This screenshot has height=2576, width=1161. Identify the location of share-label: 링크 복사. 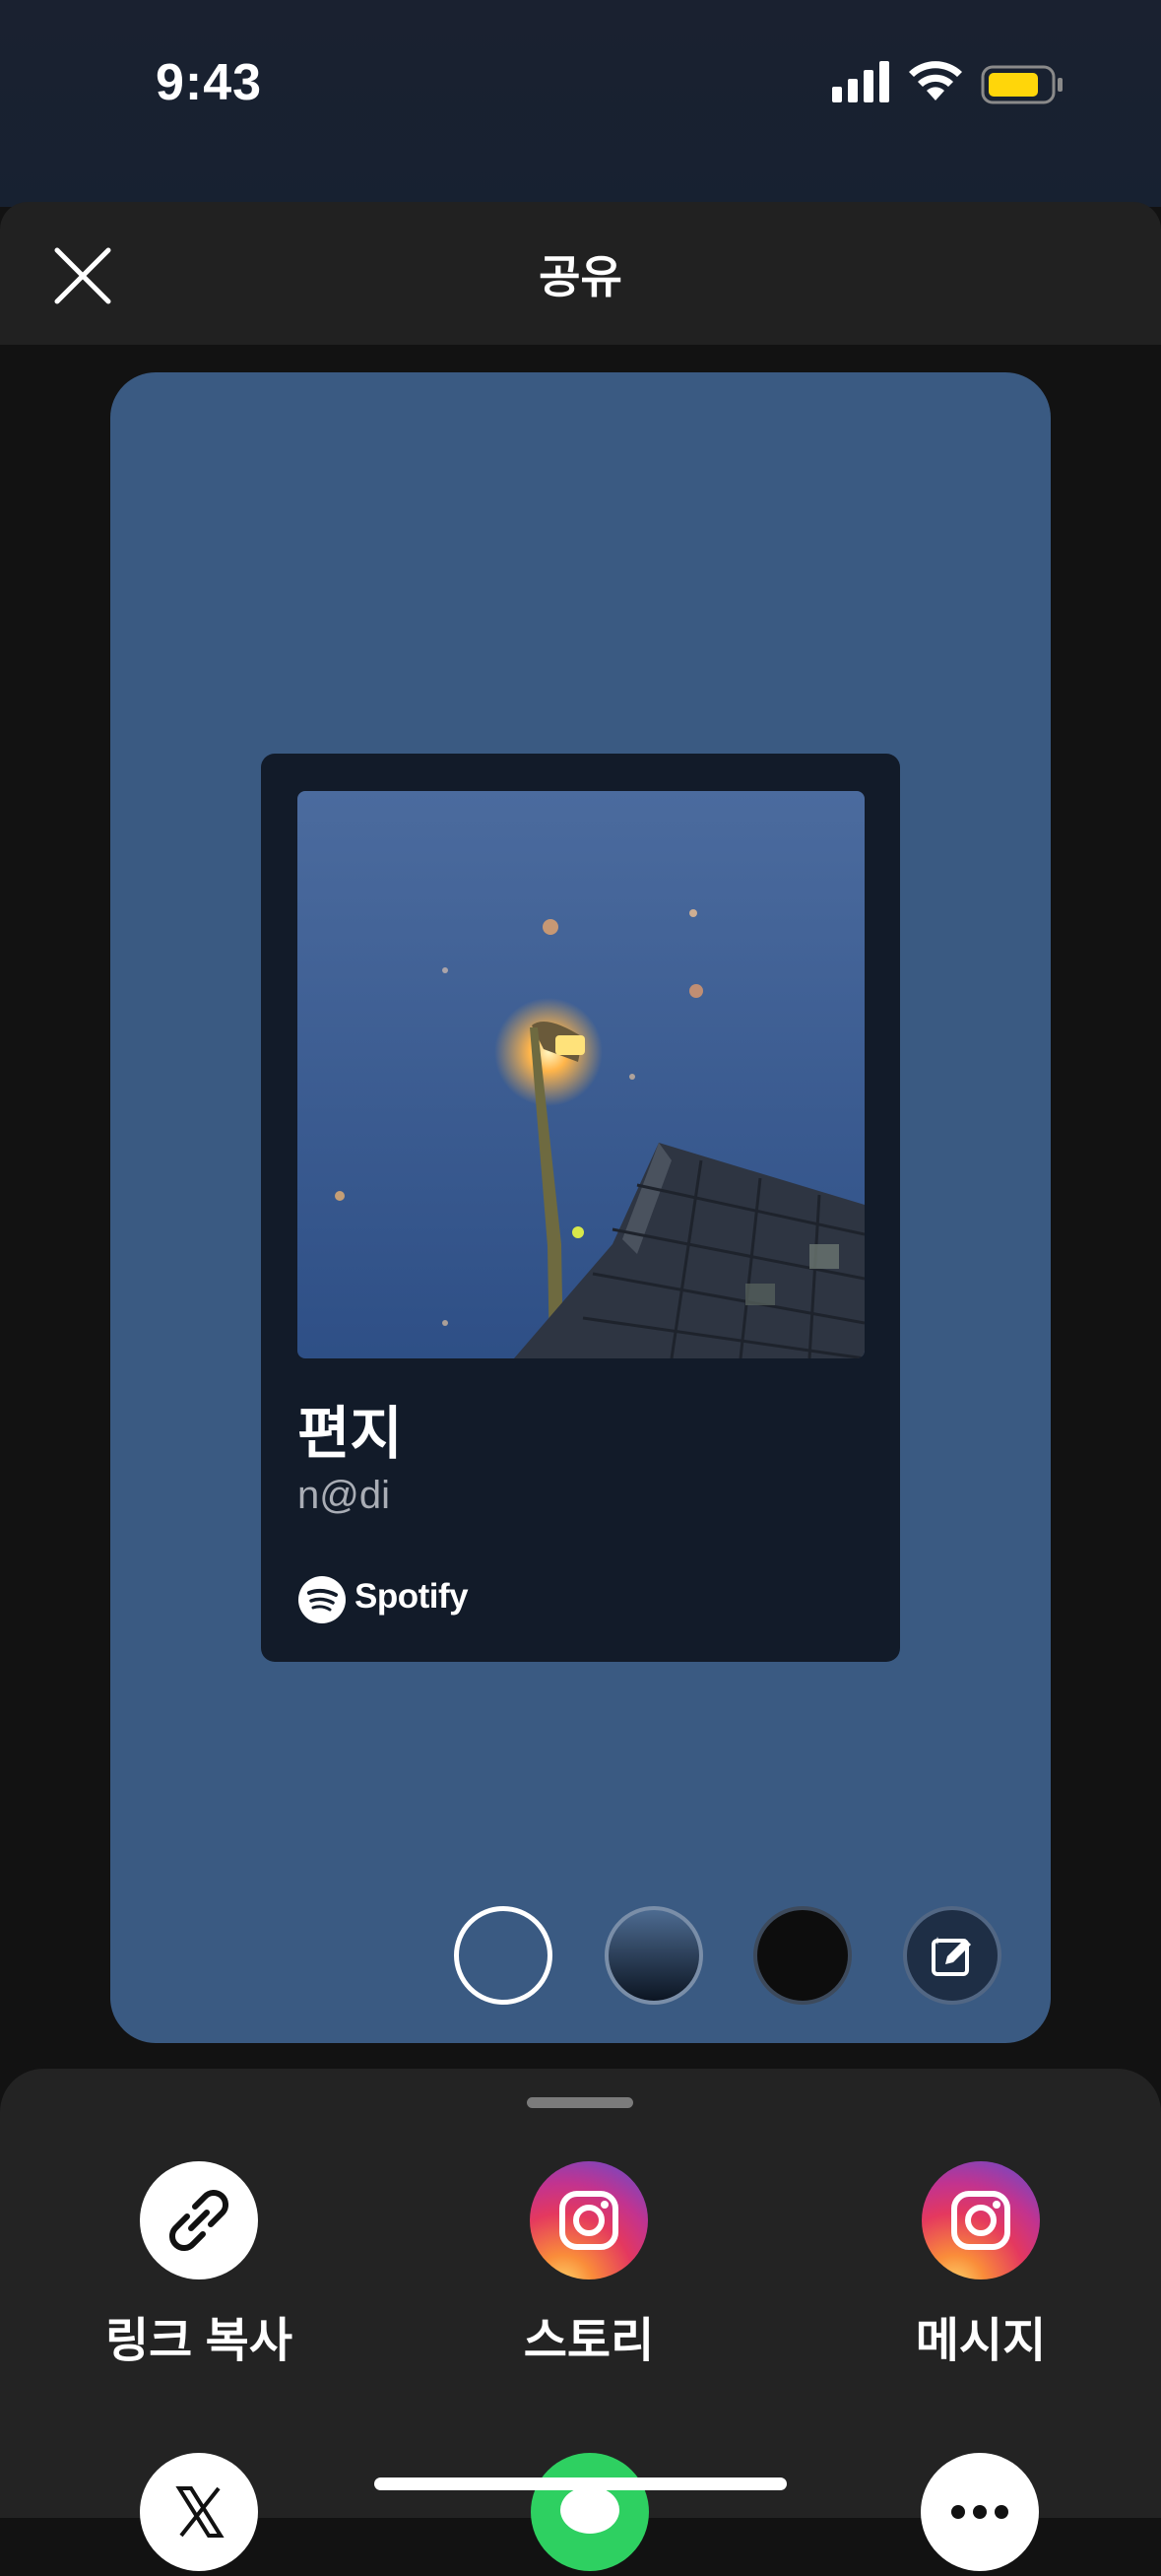
(198, 2341).